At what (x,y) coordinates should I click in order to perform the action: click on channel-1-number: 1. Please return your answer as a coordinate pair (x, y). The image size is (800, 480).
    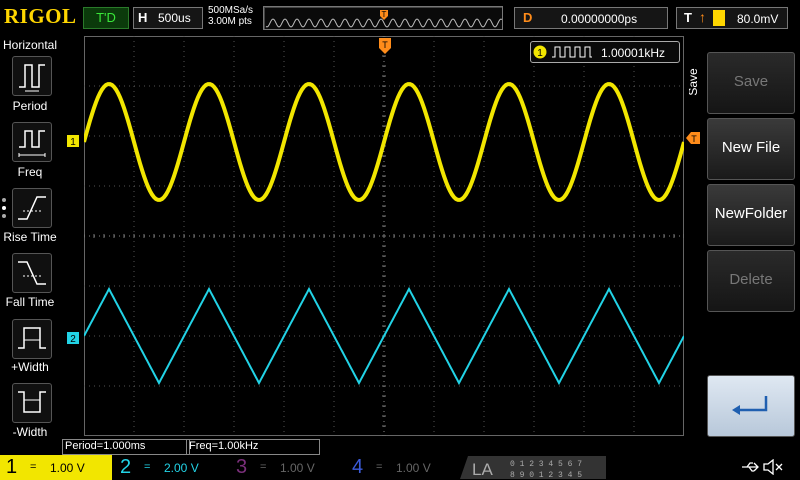
    Looking at the image, I should click on (12, 467).